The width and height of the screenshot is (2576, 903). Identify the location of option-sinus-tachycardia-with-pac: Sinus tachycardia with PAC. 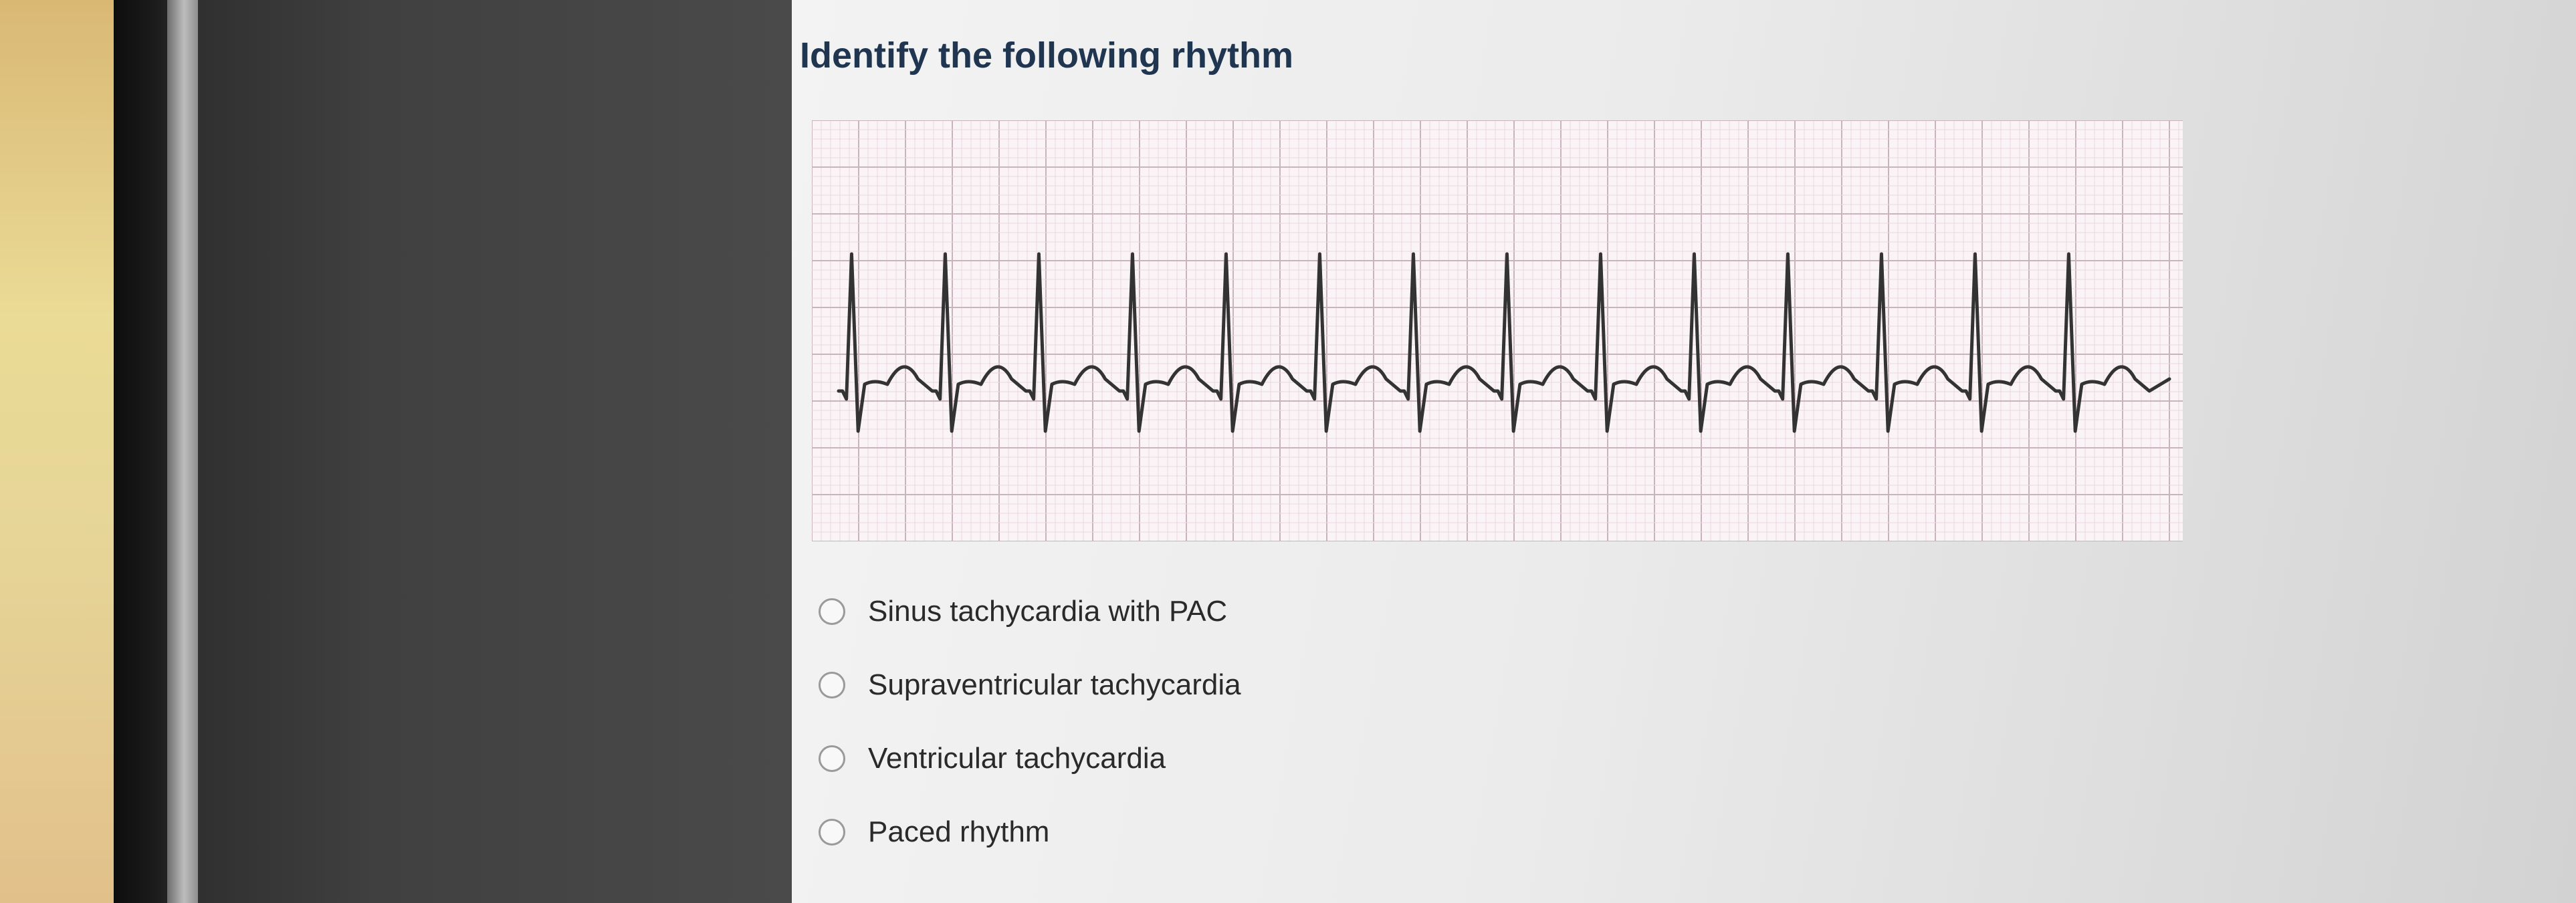
(1030, 612).